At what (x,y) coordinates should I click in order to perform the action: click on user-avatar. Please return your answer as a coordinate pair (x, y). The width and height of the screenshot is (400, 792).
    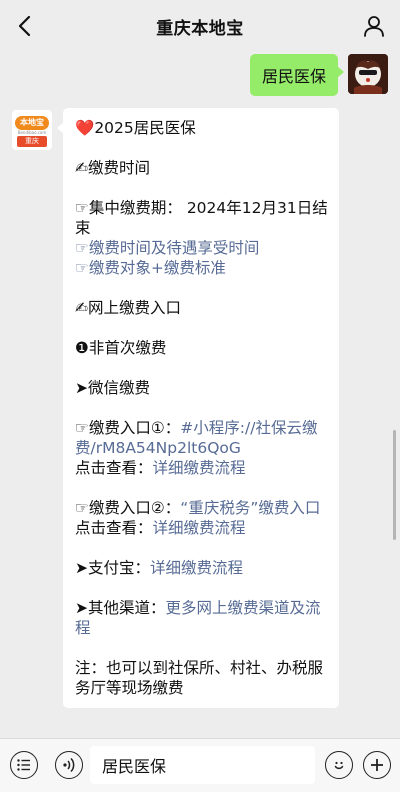
    Looking at the image, I should click on (368, 74).